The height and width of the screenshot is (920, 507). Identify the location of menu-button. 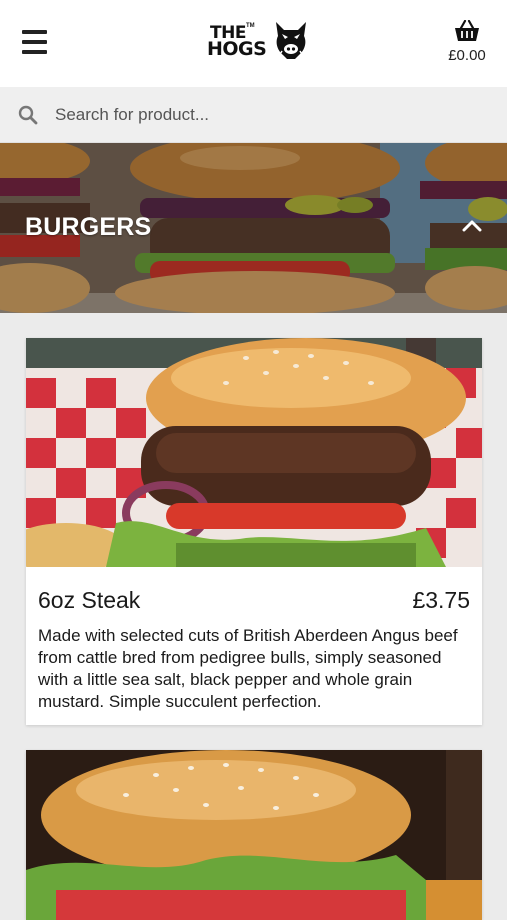
(35, 43).